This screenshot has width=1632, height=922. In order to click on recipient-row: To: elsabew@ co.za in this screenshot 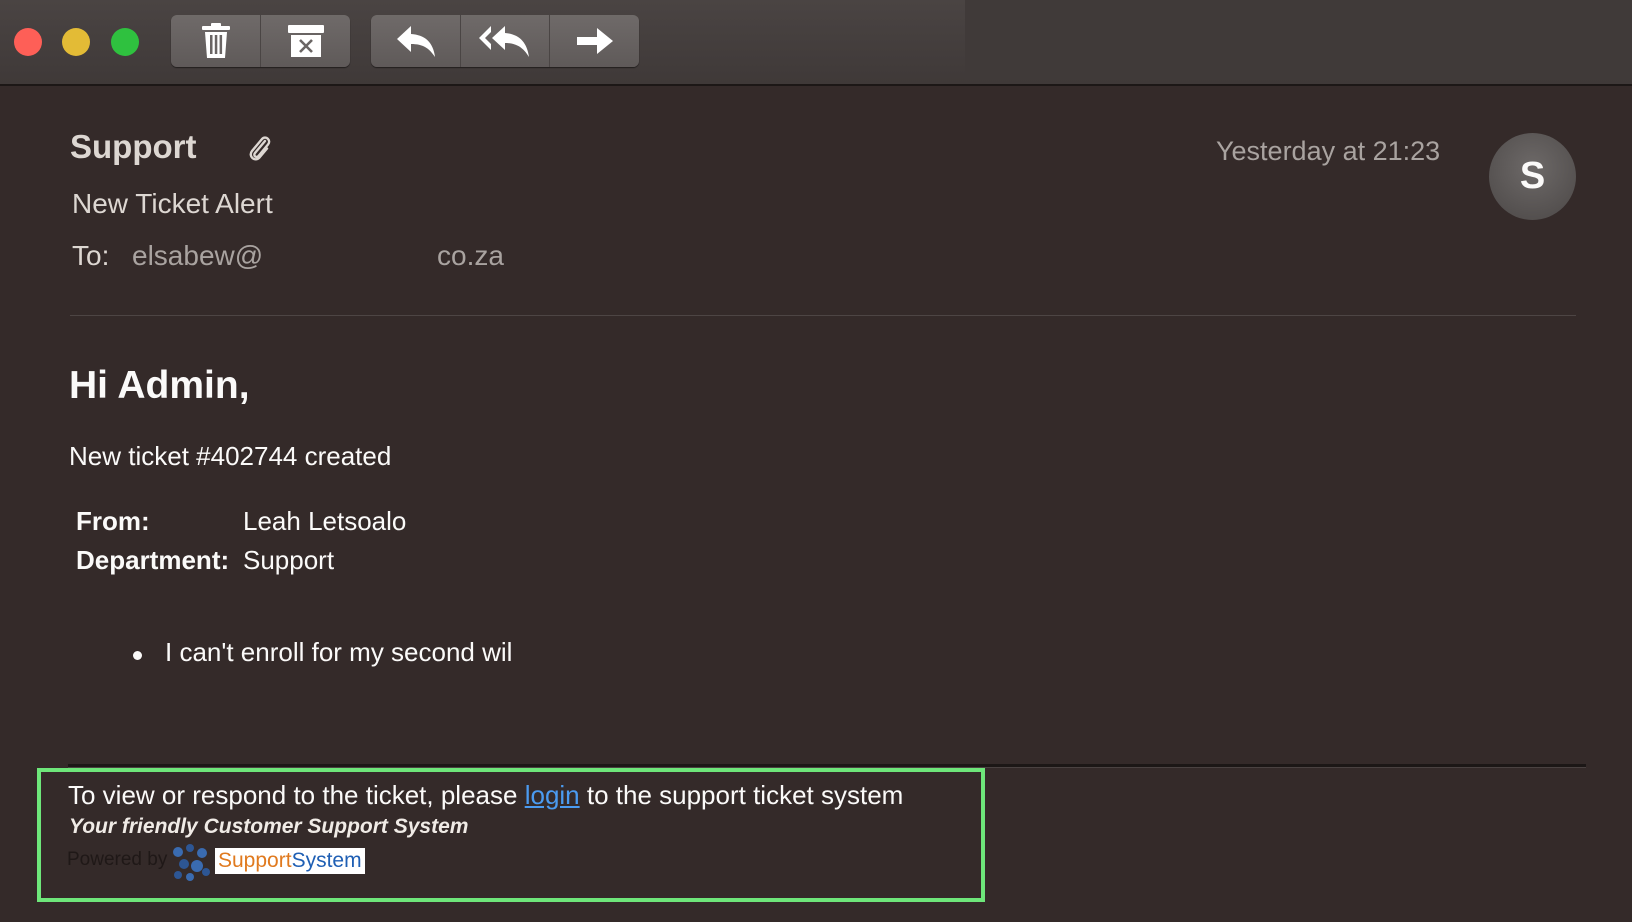, I will do `click(302, 260)`.